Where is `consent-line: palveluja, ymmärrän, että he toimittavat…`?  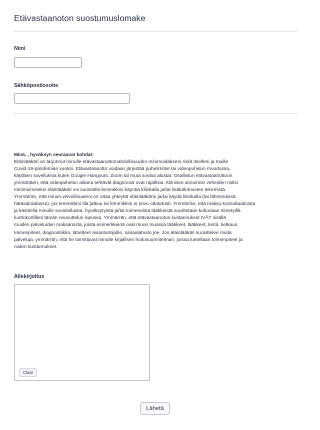
consent-line: palveluja, ymmärrän, että he toimittavat… is located at coordinates (128, 240).